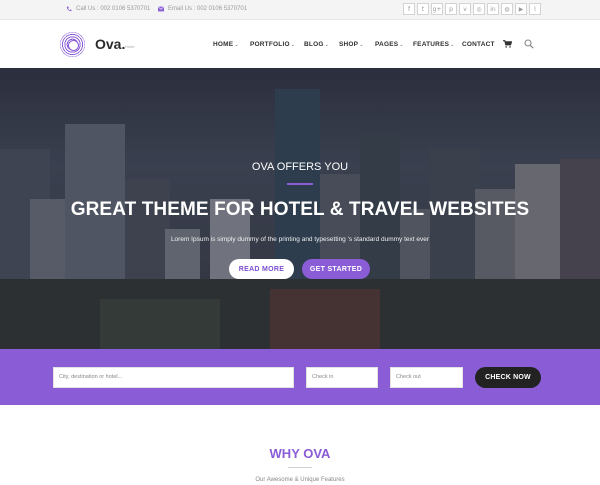 The width and height of the screenshot is (600, 485). Describe the element at coordinates (161, 9) in the screenshot. I see `envelope-icon` at that location.